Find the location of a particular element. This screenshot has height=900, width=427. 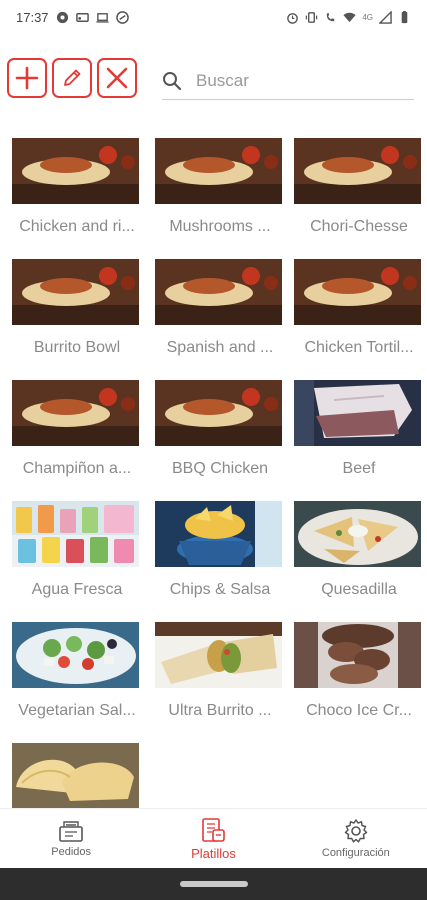

dish-name: Chori-Chesse is located at coordinates (359, 226).